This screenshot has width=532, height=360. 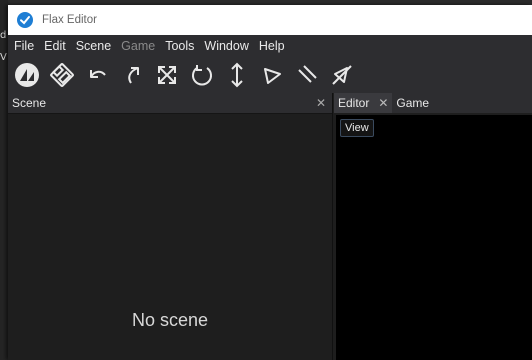 What do you see at coordinates (23, 46) in the screenshot?
I see `menu-file: File` at bounding box center [23, 46].